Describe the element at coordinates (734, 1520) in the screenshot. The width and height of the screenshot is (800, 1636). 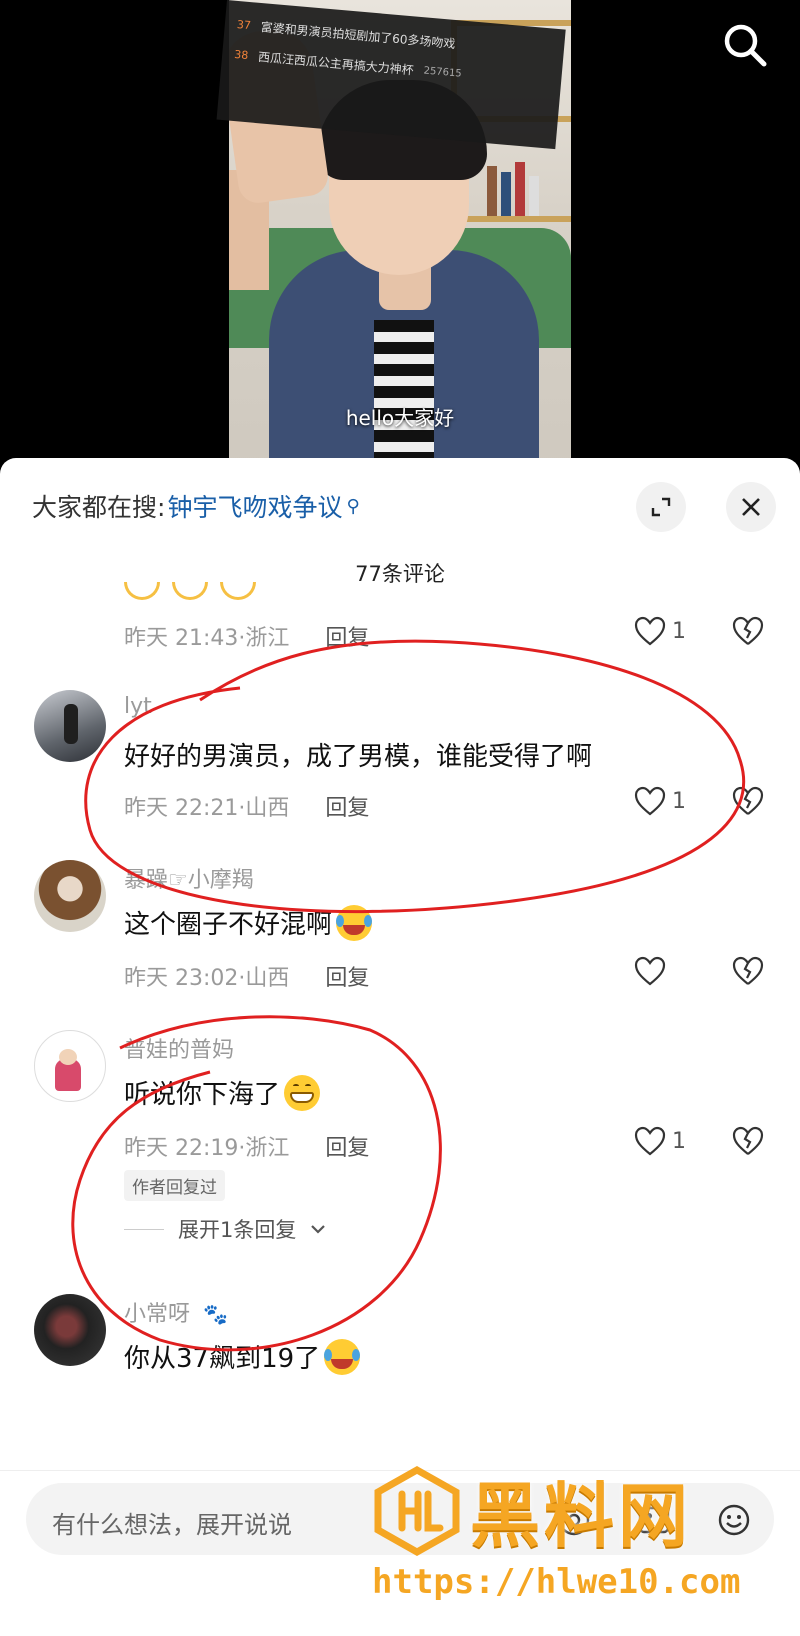
I see `emoji-icon` at that location.